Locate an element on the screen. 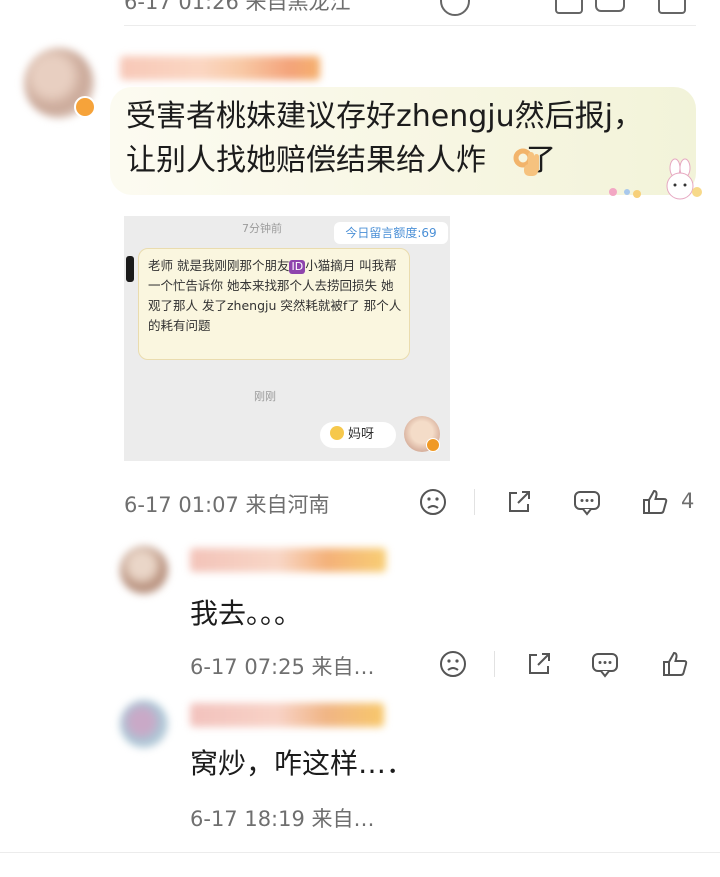 Image resolution: width=720 pixels, height=877 pixels. reply-text: 我去。。。 is located at coordinates (246, 613).